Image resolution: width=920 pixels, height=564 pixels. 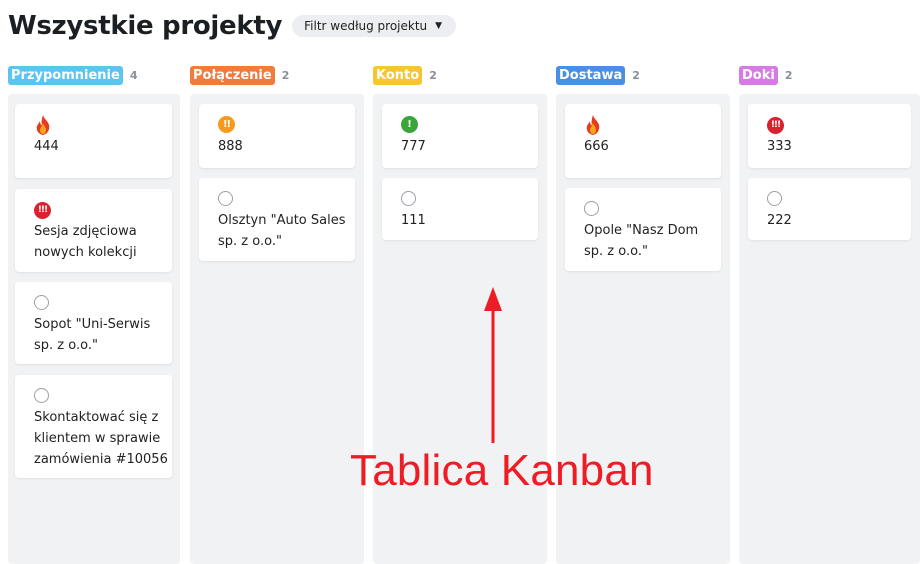 What do you see at coordinates (439, 26) in the screenshot?
I see `caret-down-icon: ▼` at bounding box center [439, 26].